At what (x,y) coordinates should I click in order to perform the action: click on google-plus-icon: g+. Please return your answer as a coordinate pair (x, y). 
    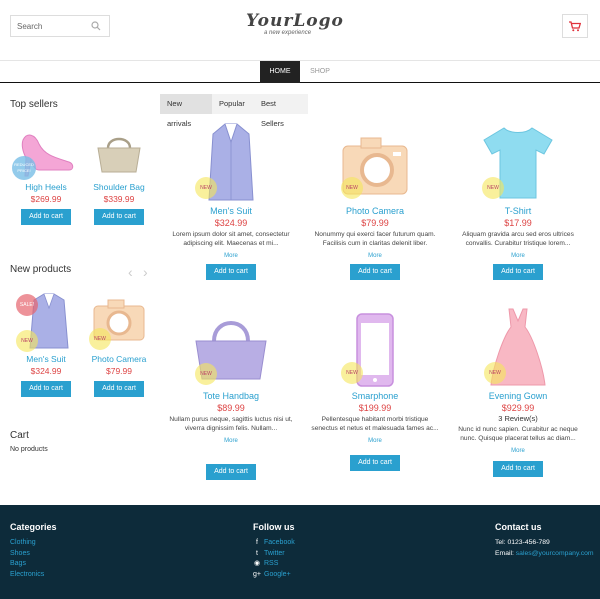
    Looking at the image, I should click on (257, 574).